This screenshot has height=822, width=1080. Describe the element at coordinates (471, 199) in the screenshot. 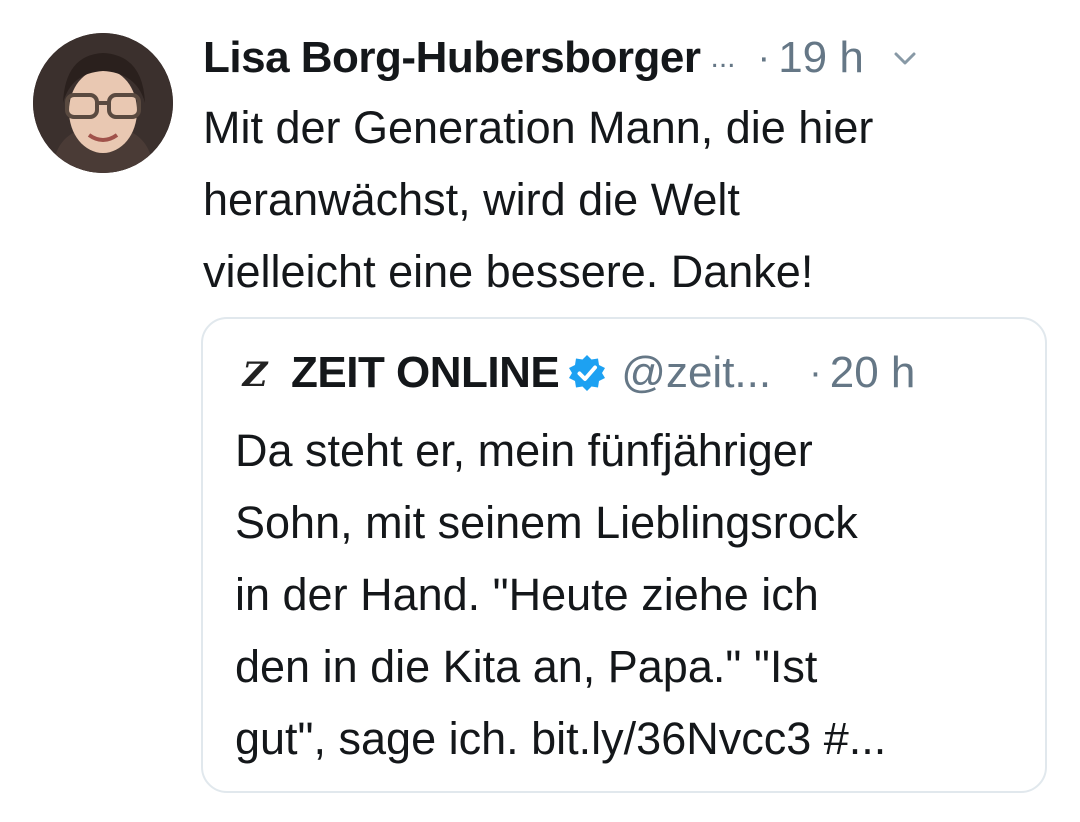

I see `tweet-text-line: heranwächst, wird die Welt` at that location.